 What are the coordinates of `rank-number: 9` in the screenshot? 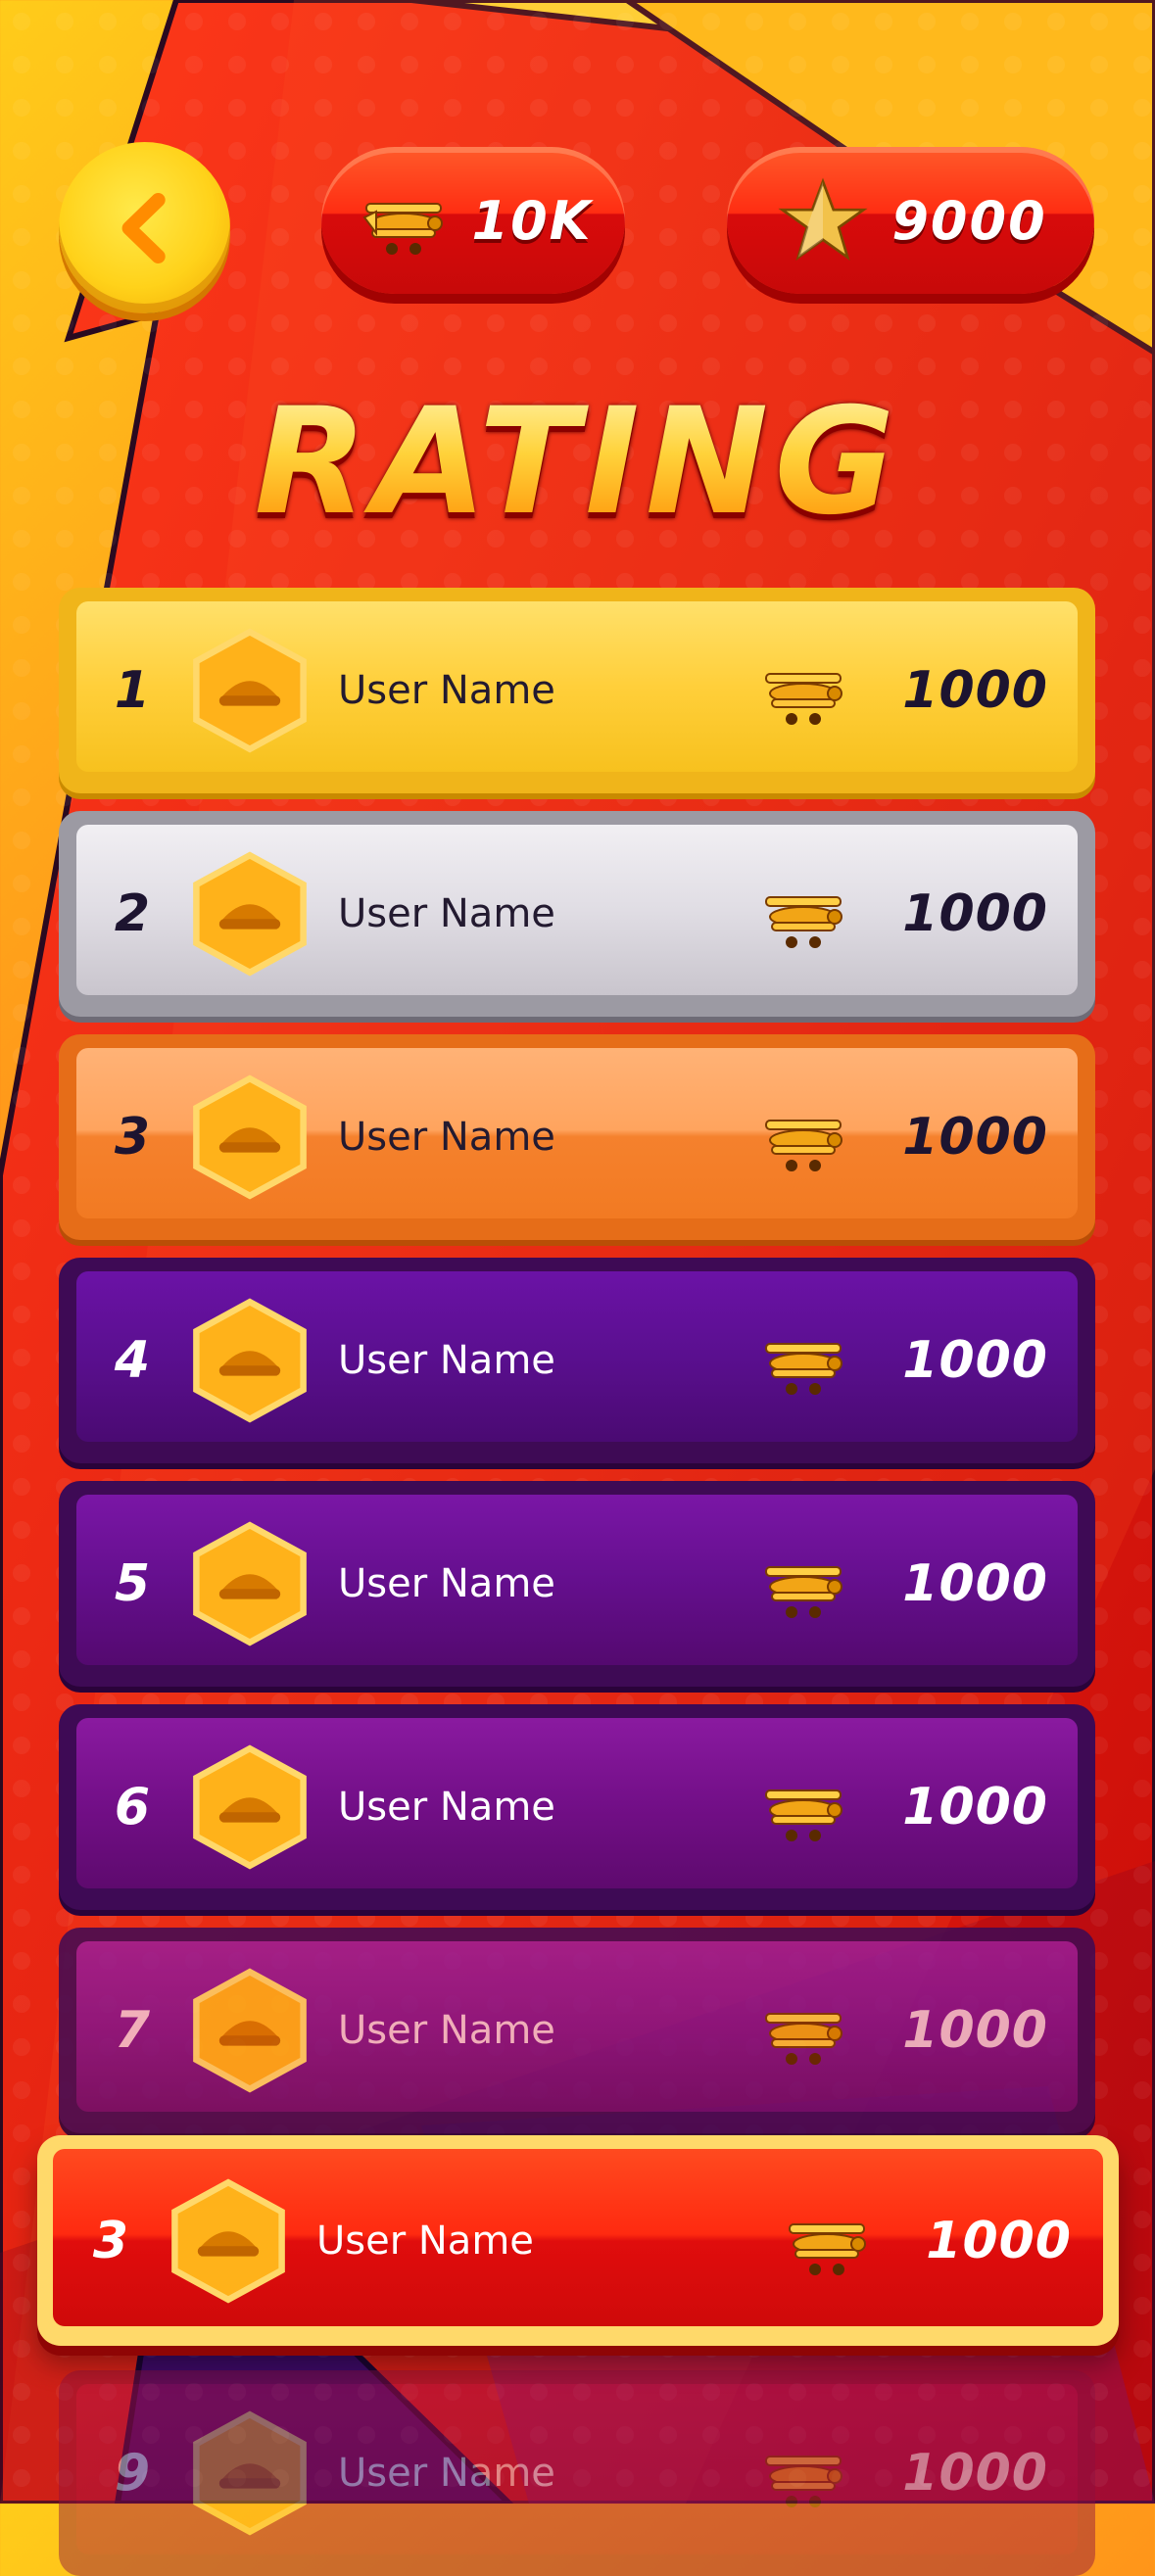 It's located at (132, 2474).